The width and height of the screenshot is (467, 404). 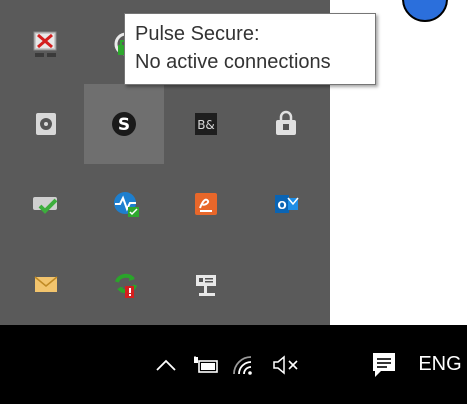 I want to click on beats-audio-icon: B&, so click(x=206, y=124).